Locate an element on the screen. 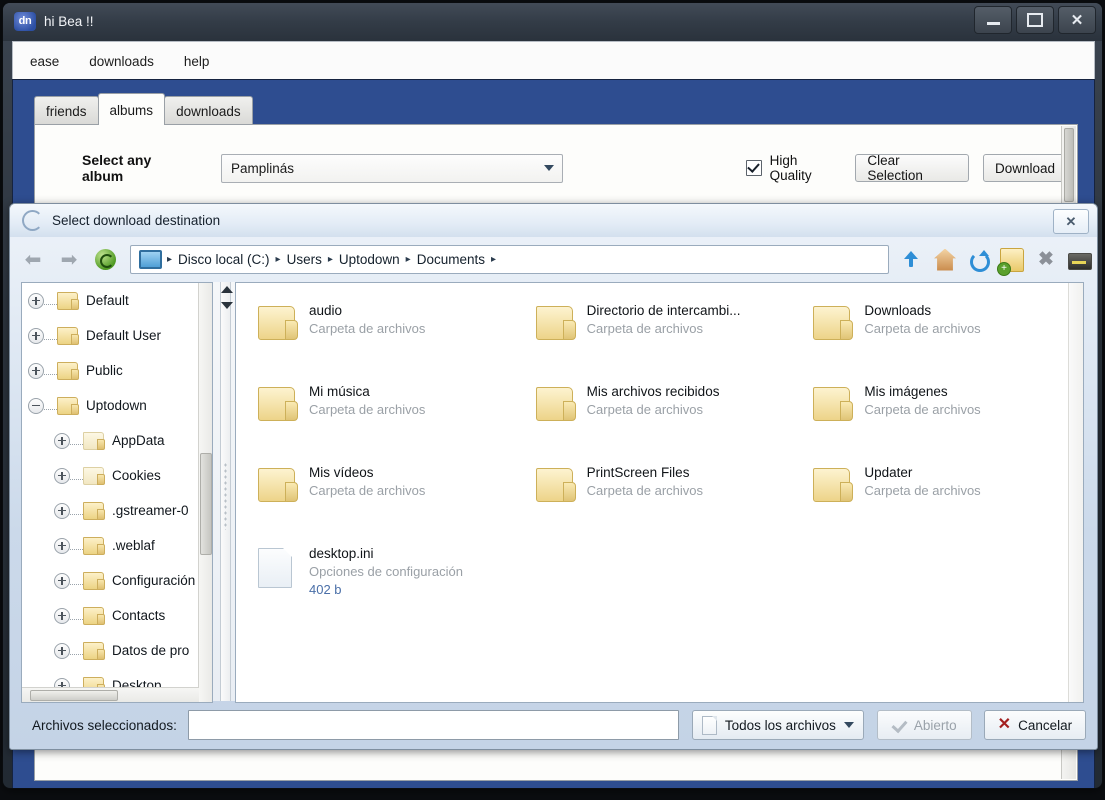  breadcrumb-item-uptodown: Uptodown is located at coordinates (369, 259).